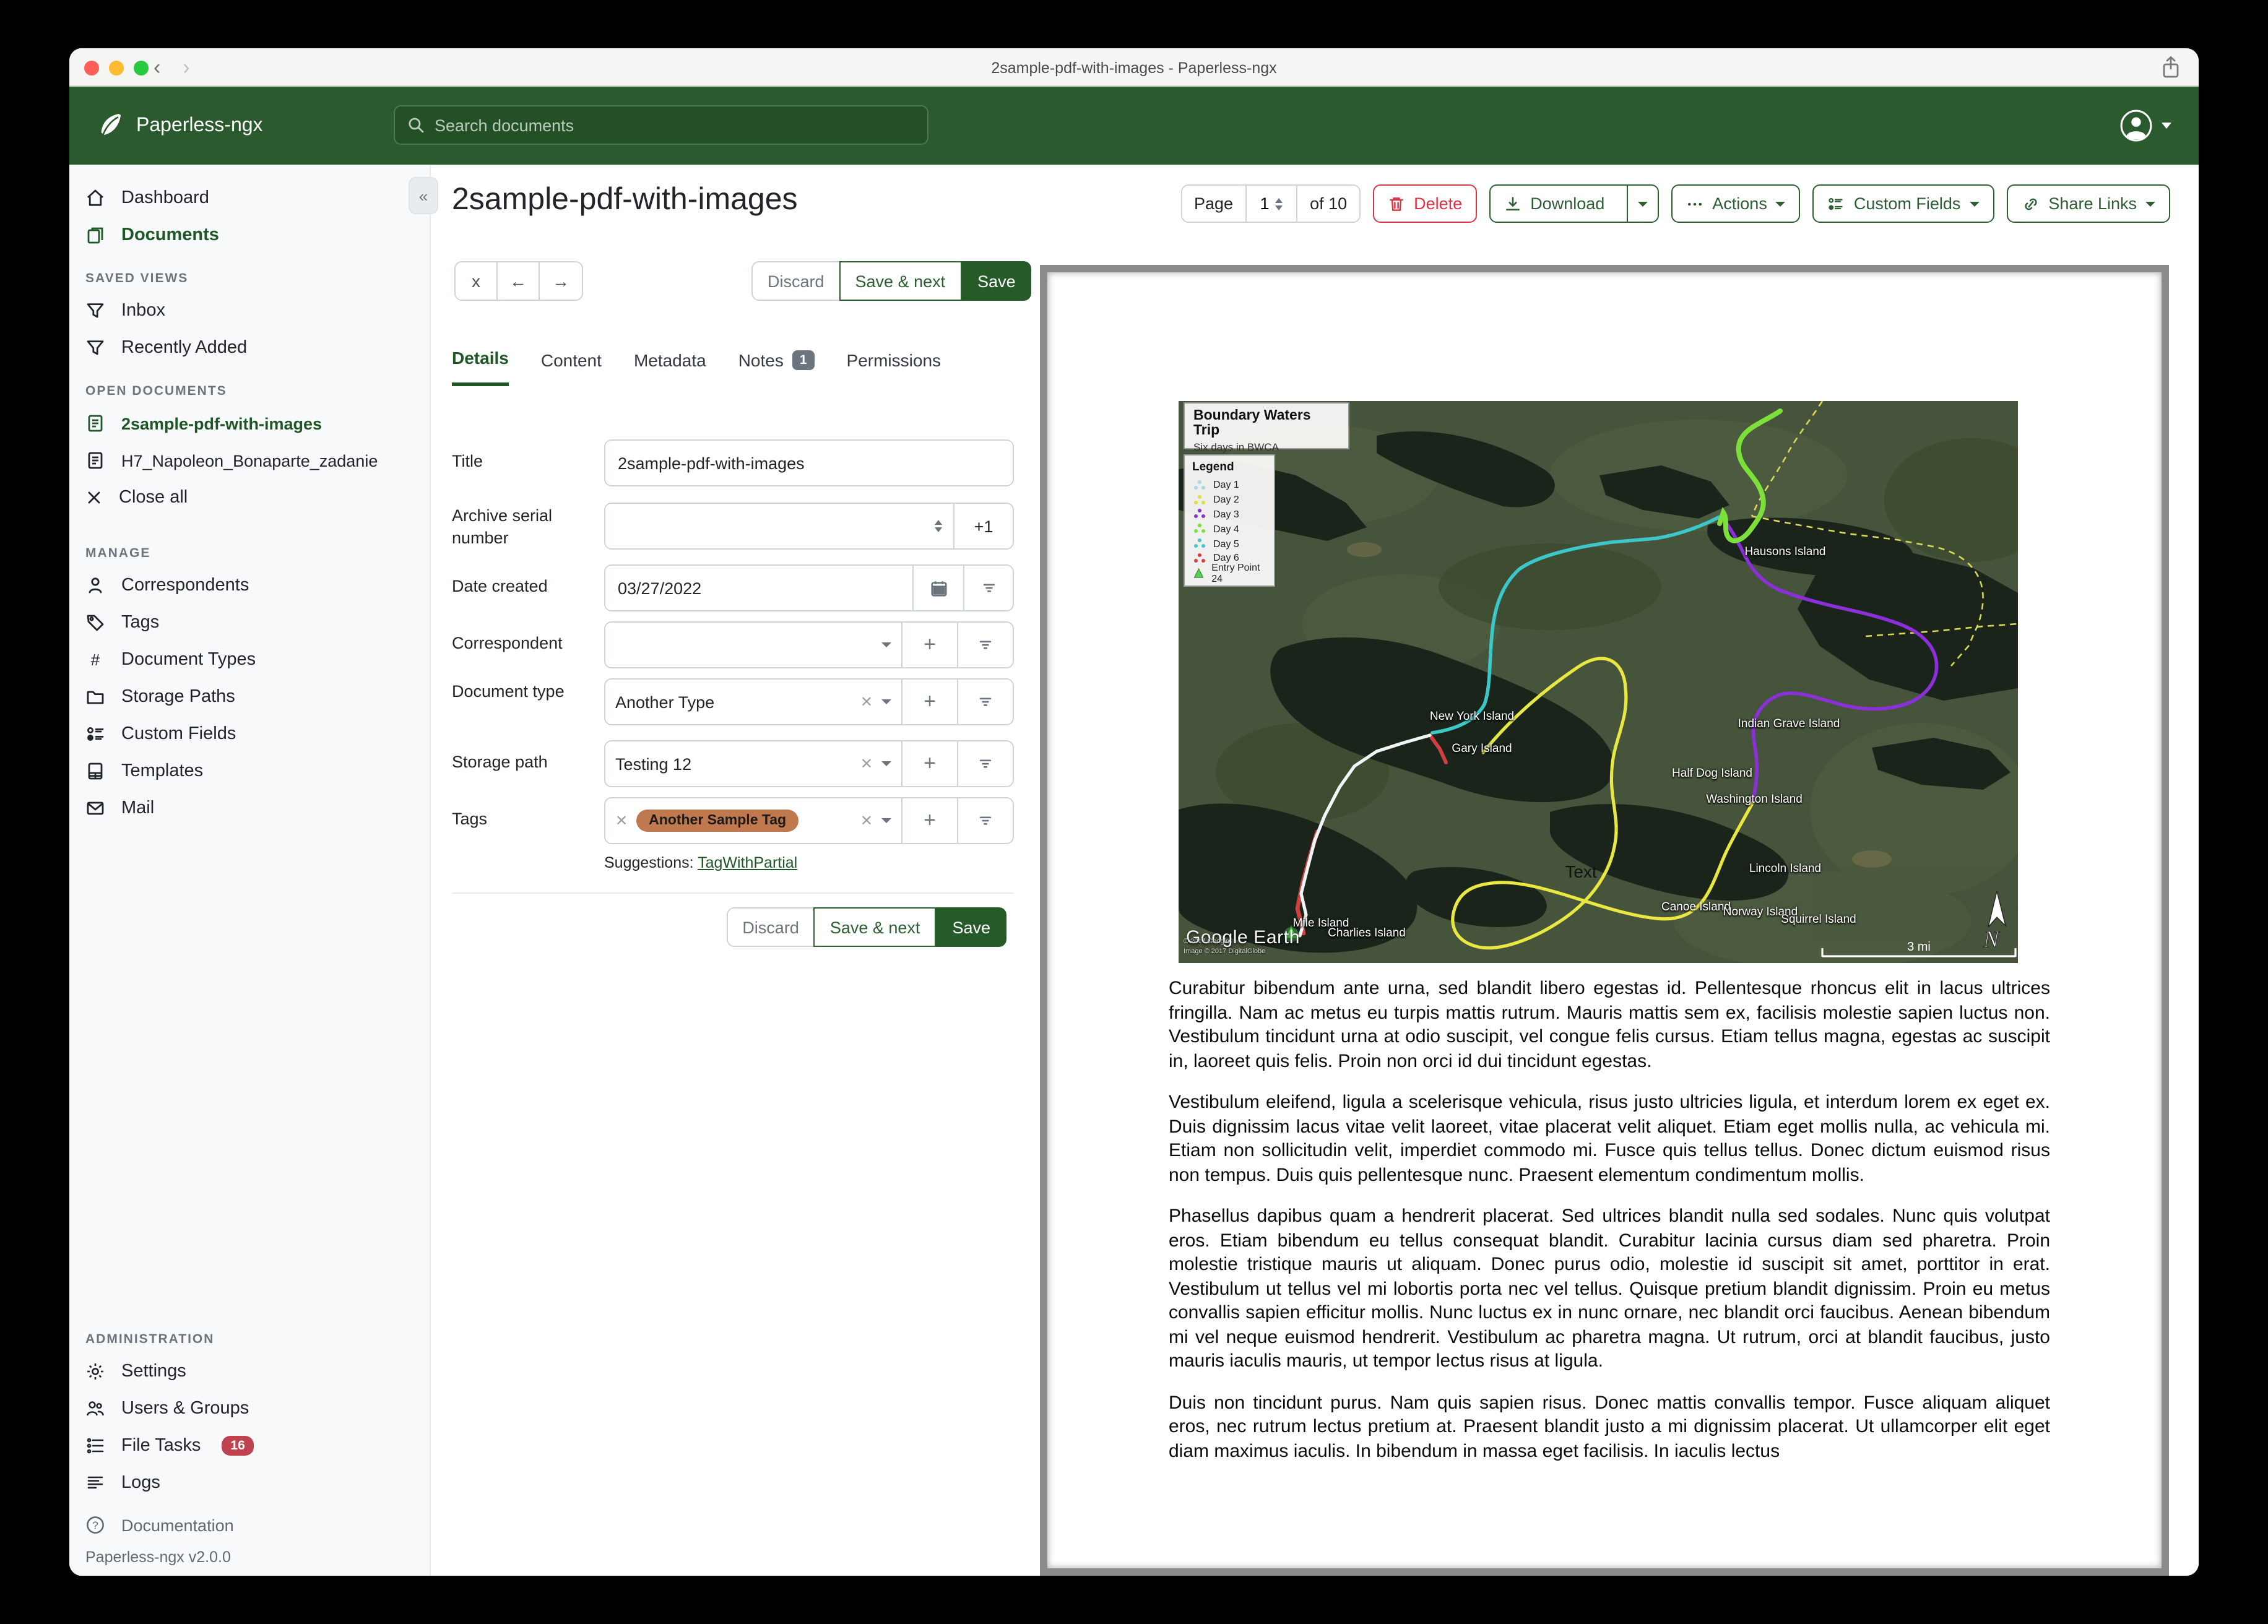 The width and height of the screenshot is (2268, 1624). Describe the element at coordinates (249, 1408) in the screenshot. I see `sidebar-item-users-groups: Users & Groups` at that location.